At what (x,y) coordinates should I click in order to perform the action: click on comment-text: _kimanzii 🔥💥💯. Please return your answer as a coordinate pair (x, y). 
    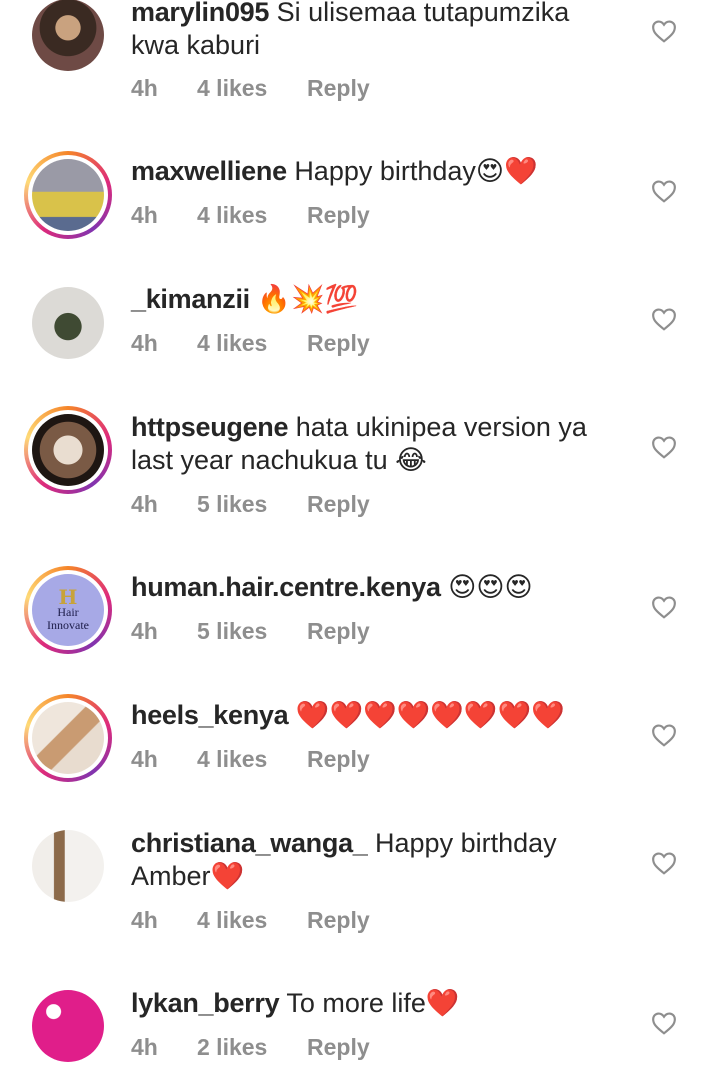
    Looking at the image, I should click on (376, 299).